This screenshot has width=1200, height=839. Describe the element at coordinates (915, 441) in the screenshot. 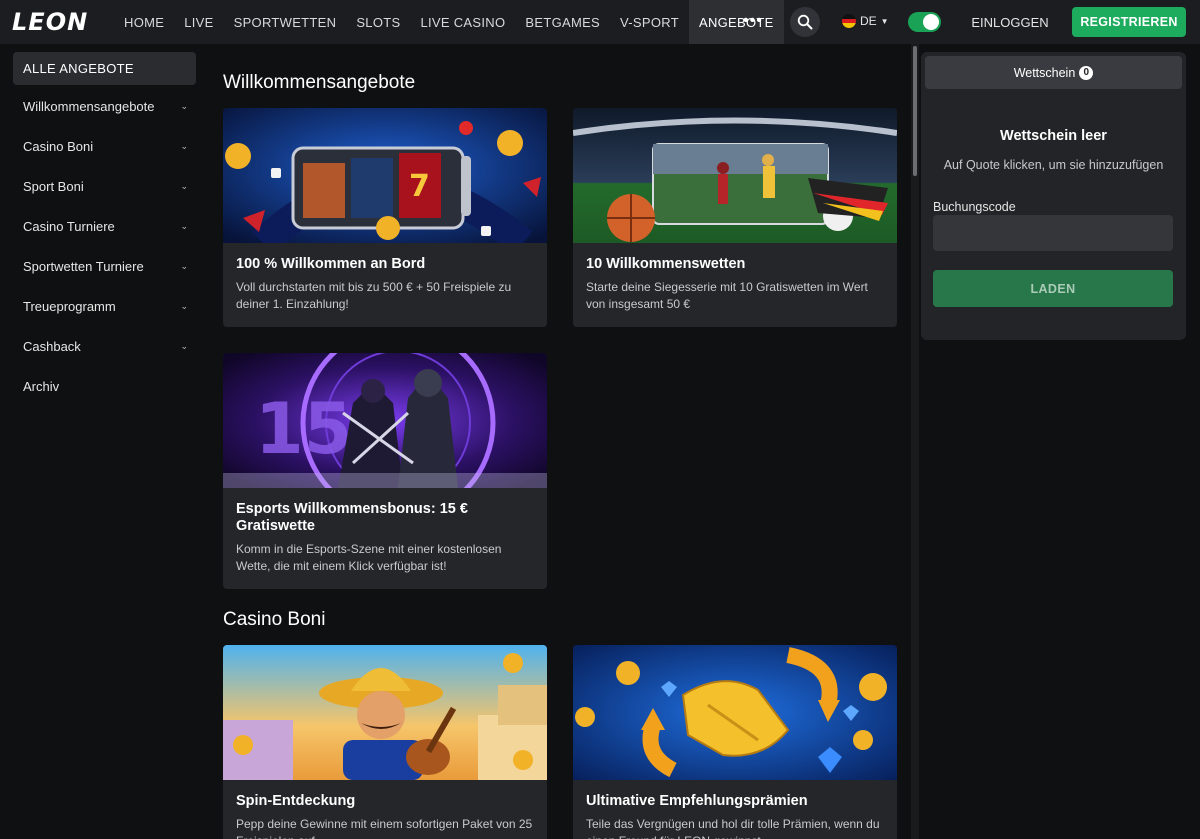

I see `content-scrollbar` at that location.